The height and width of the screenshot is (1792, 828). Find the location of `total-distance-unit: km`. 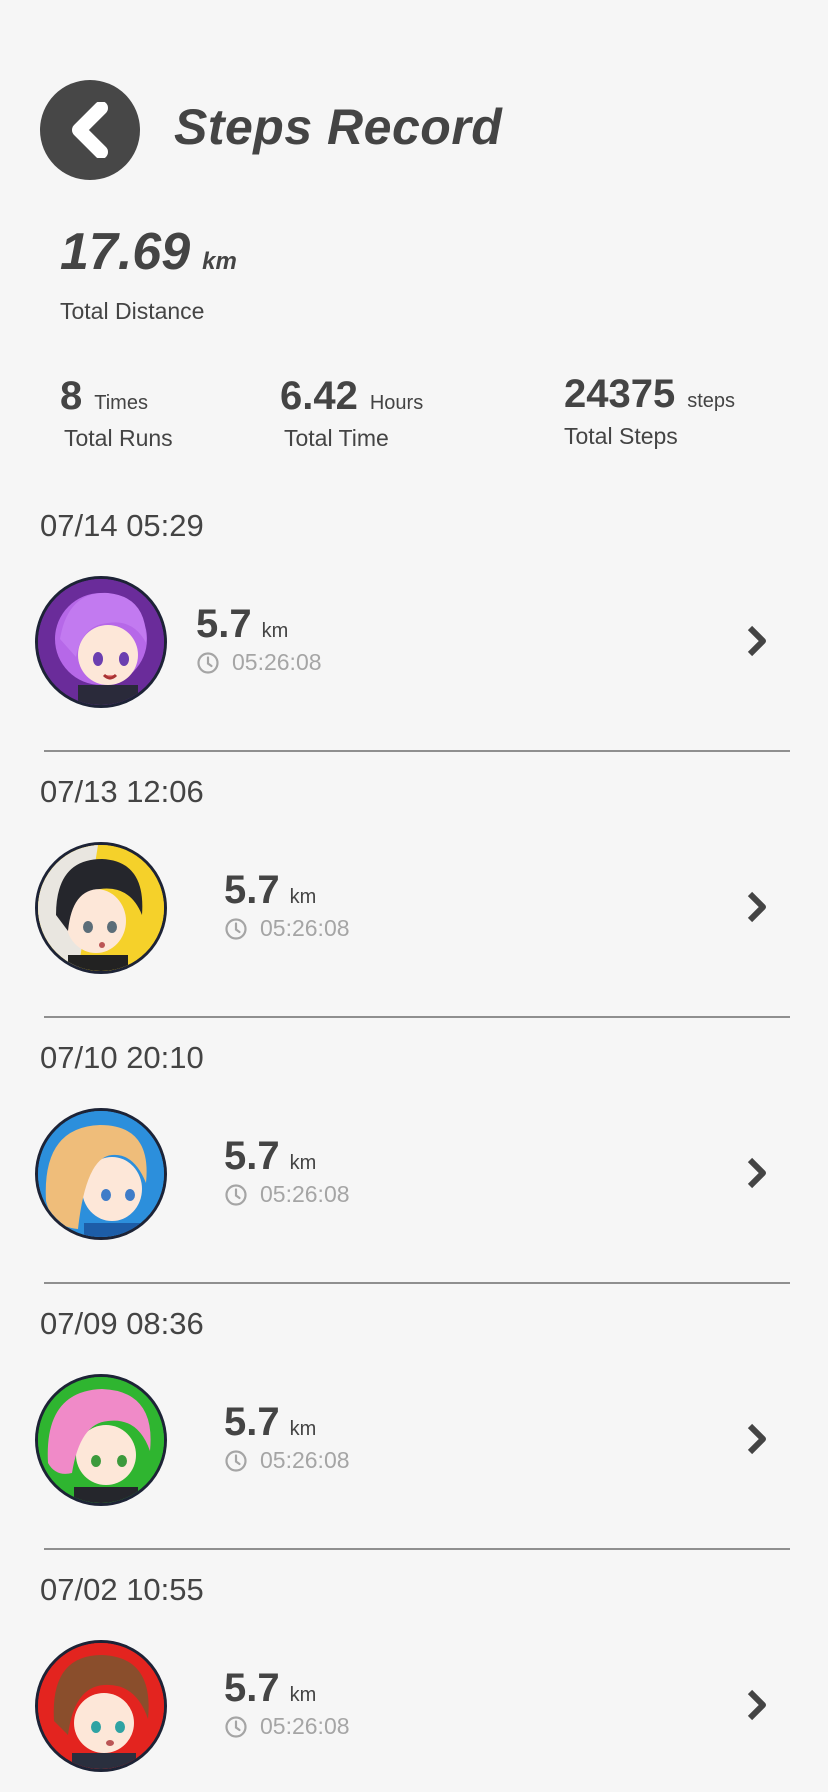

total-distance-unit: km is located at coordinates (219, 261).